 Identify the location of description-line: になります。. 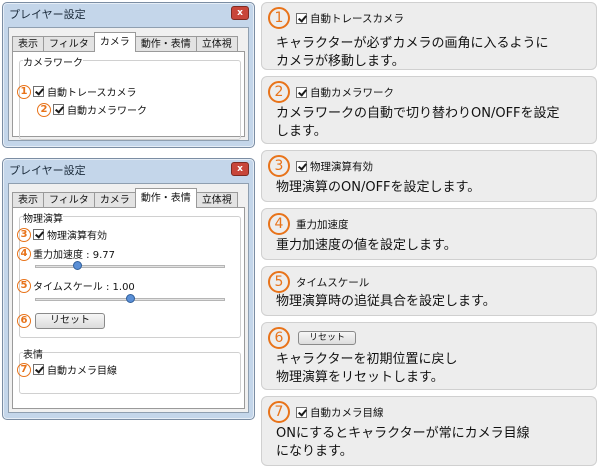
(314, 451).